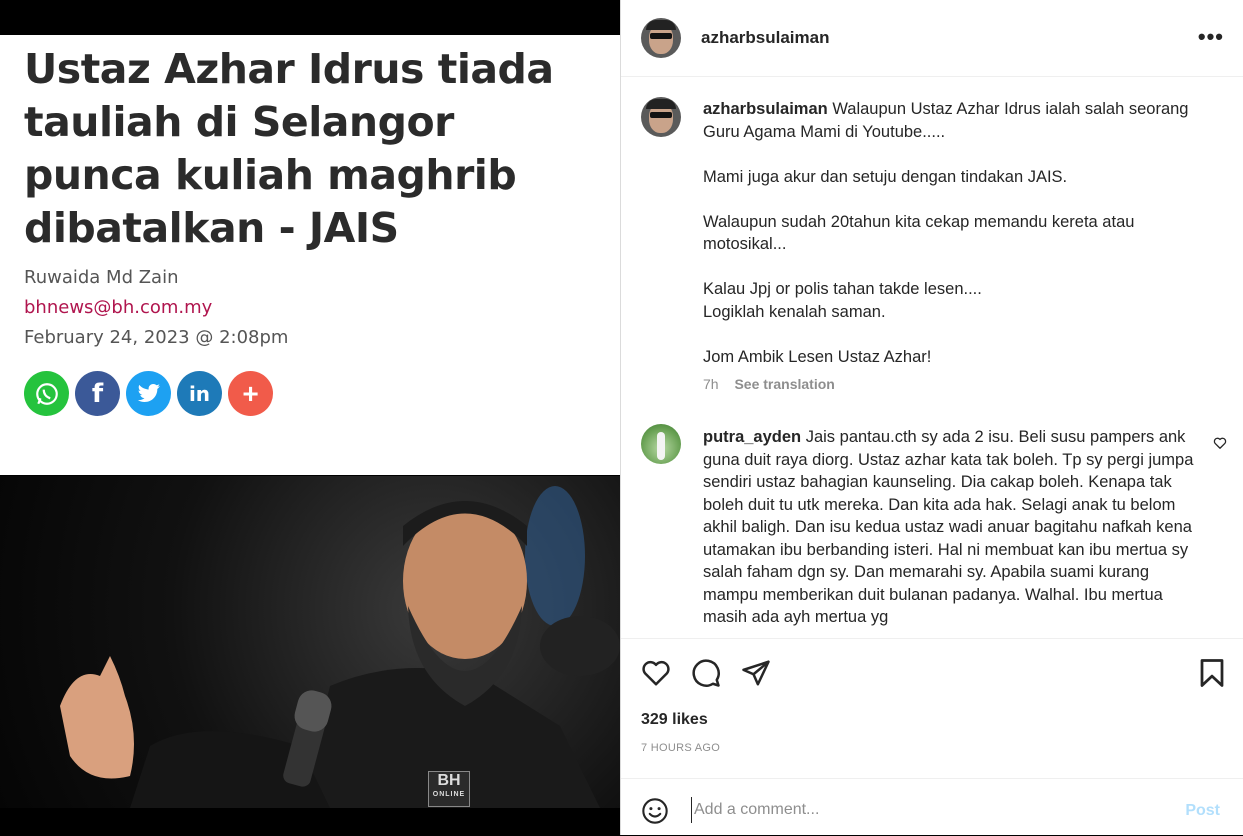 The width and height of the screenshot is (1243, 836). What do you see at coordinates (674, 720) in the screenshot?
I see `likes-count: 329 likes` at bounding box center [674, 720].